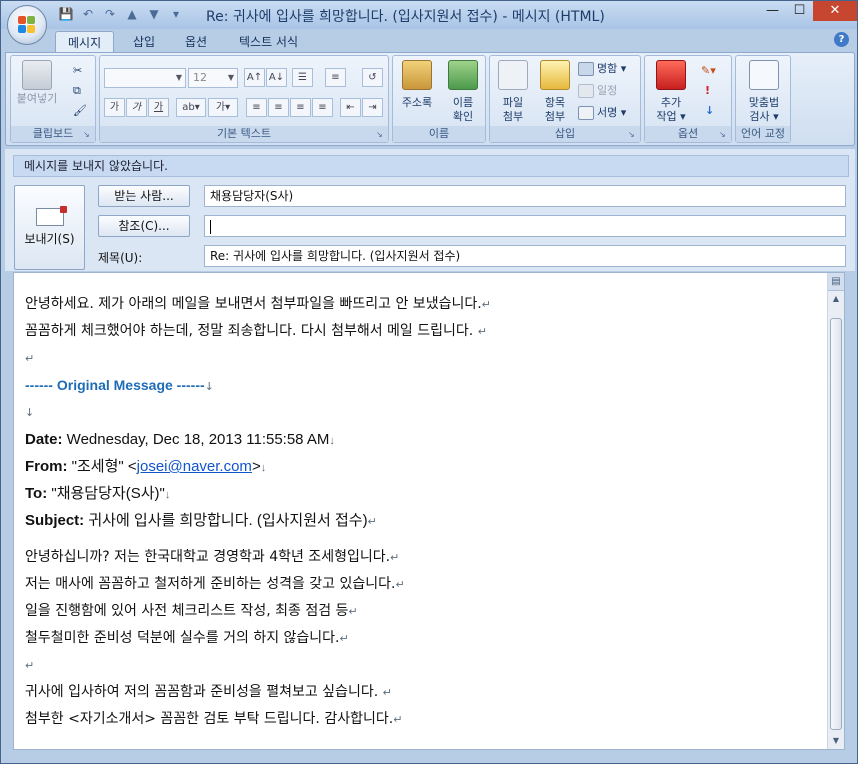 The height and width of the screenshot is (764, 858). I want to click on signature-icon, so click(586, 113).